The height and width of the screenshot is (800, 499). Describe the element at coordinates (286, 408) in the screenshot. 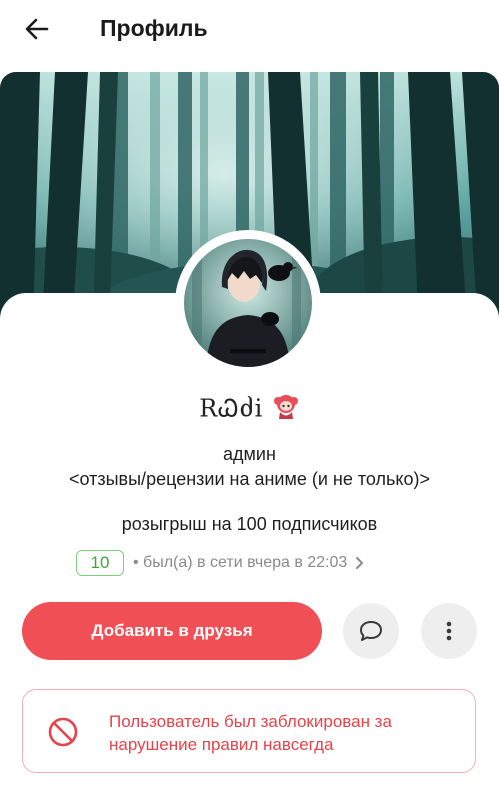

I see `anime-girl-sticker-icon` at that location.